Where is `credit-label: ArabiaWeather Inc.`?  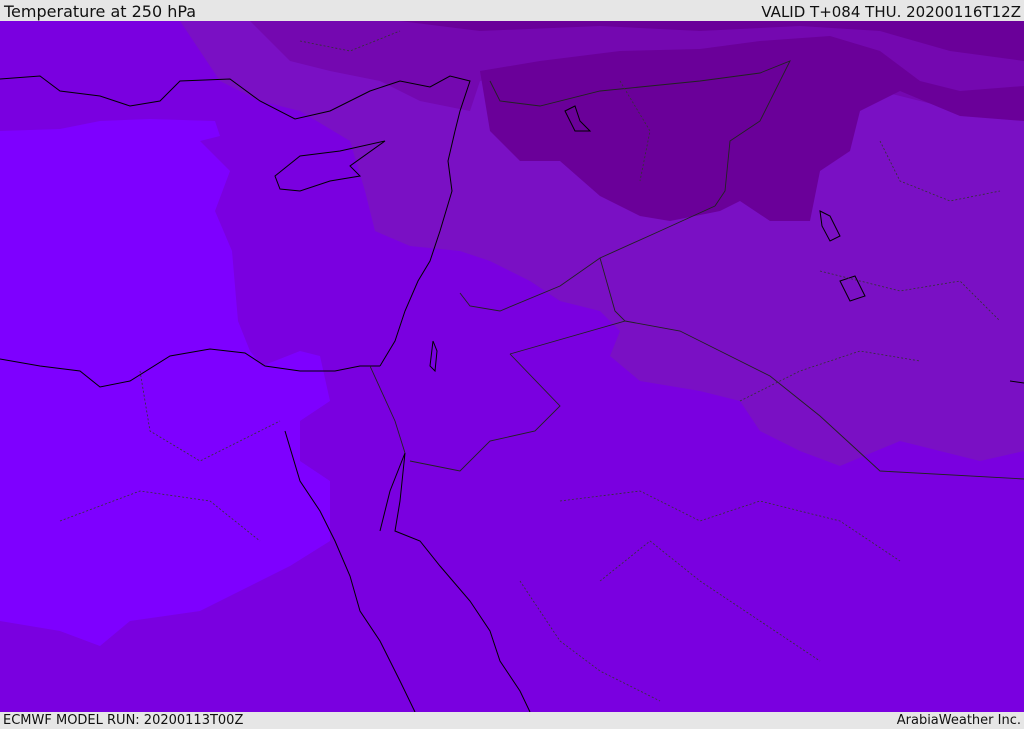 credit-label: ArabiaWeather Inc. is located at coordinates (958, 720).